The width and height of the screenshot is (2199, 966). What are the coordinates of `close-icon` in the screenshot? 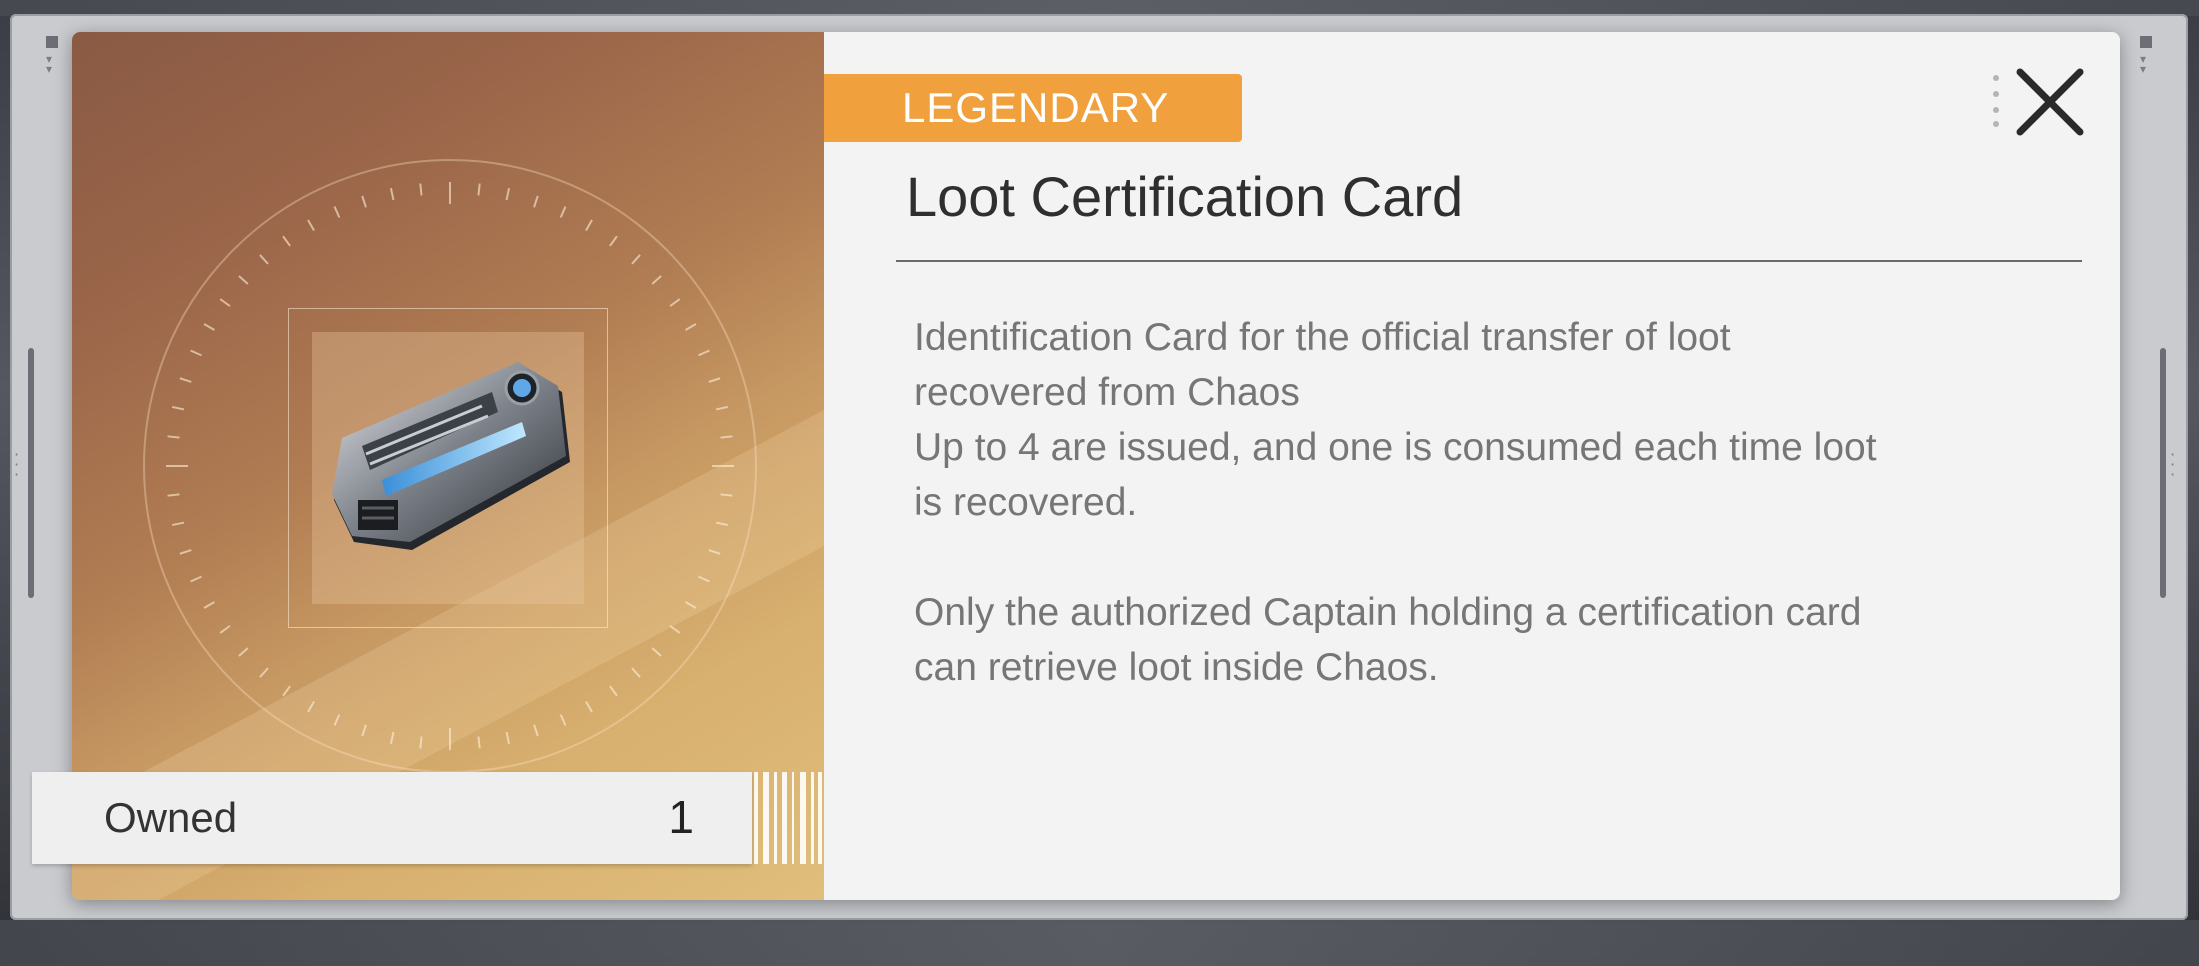 It's located at (2050, 102).